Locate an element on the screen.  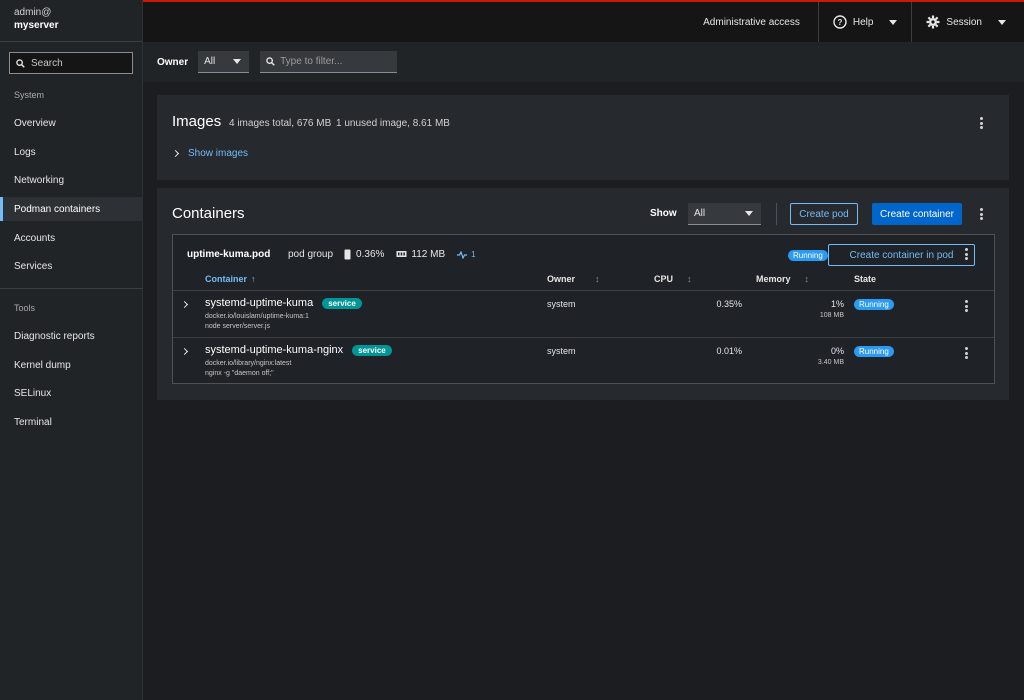
column-cpu-label: CPU is located at coordinates (664, 279).